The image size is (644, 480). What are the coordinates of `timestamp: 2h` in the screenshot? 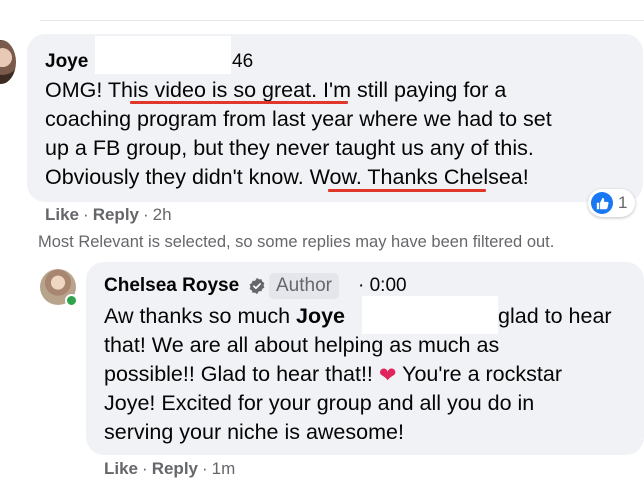 It's located at (162, 214).